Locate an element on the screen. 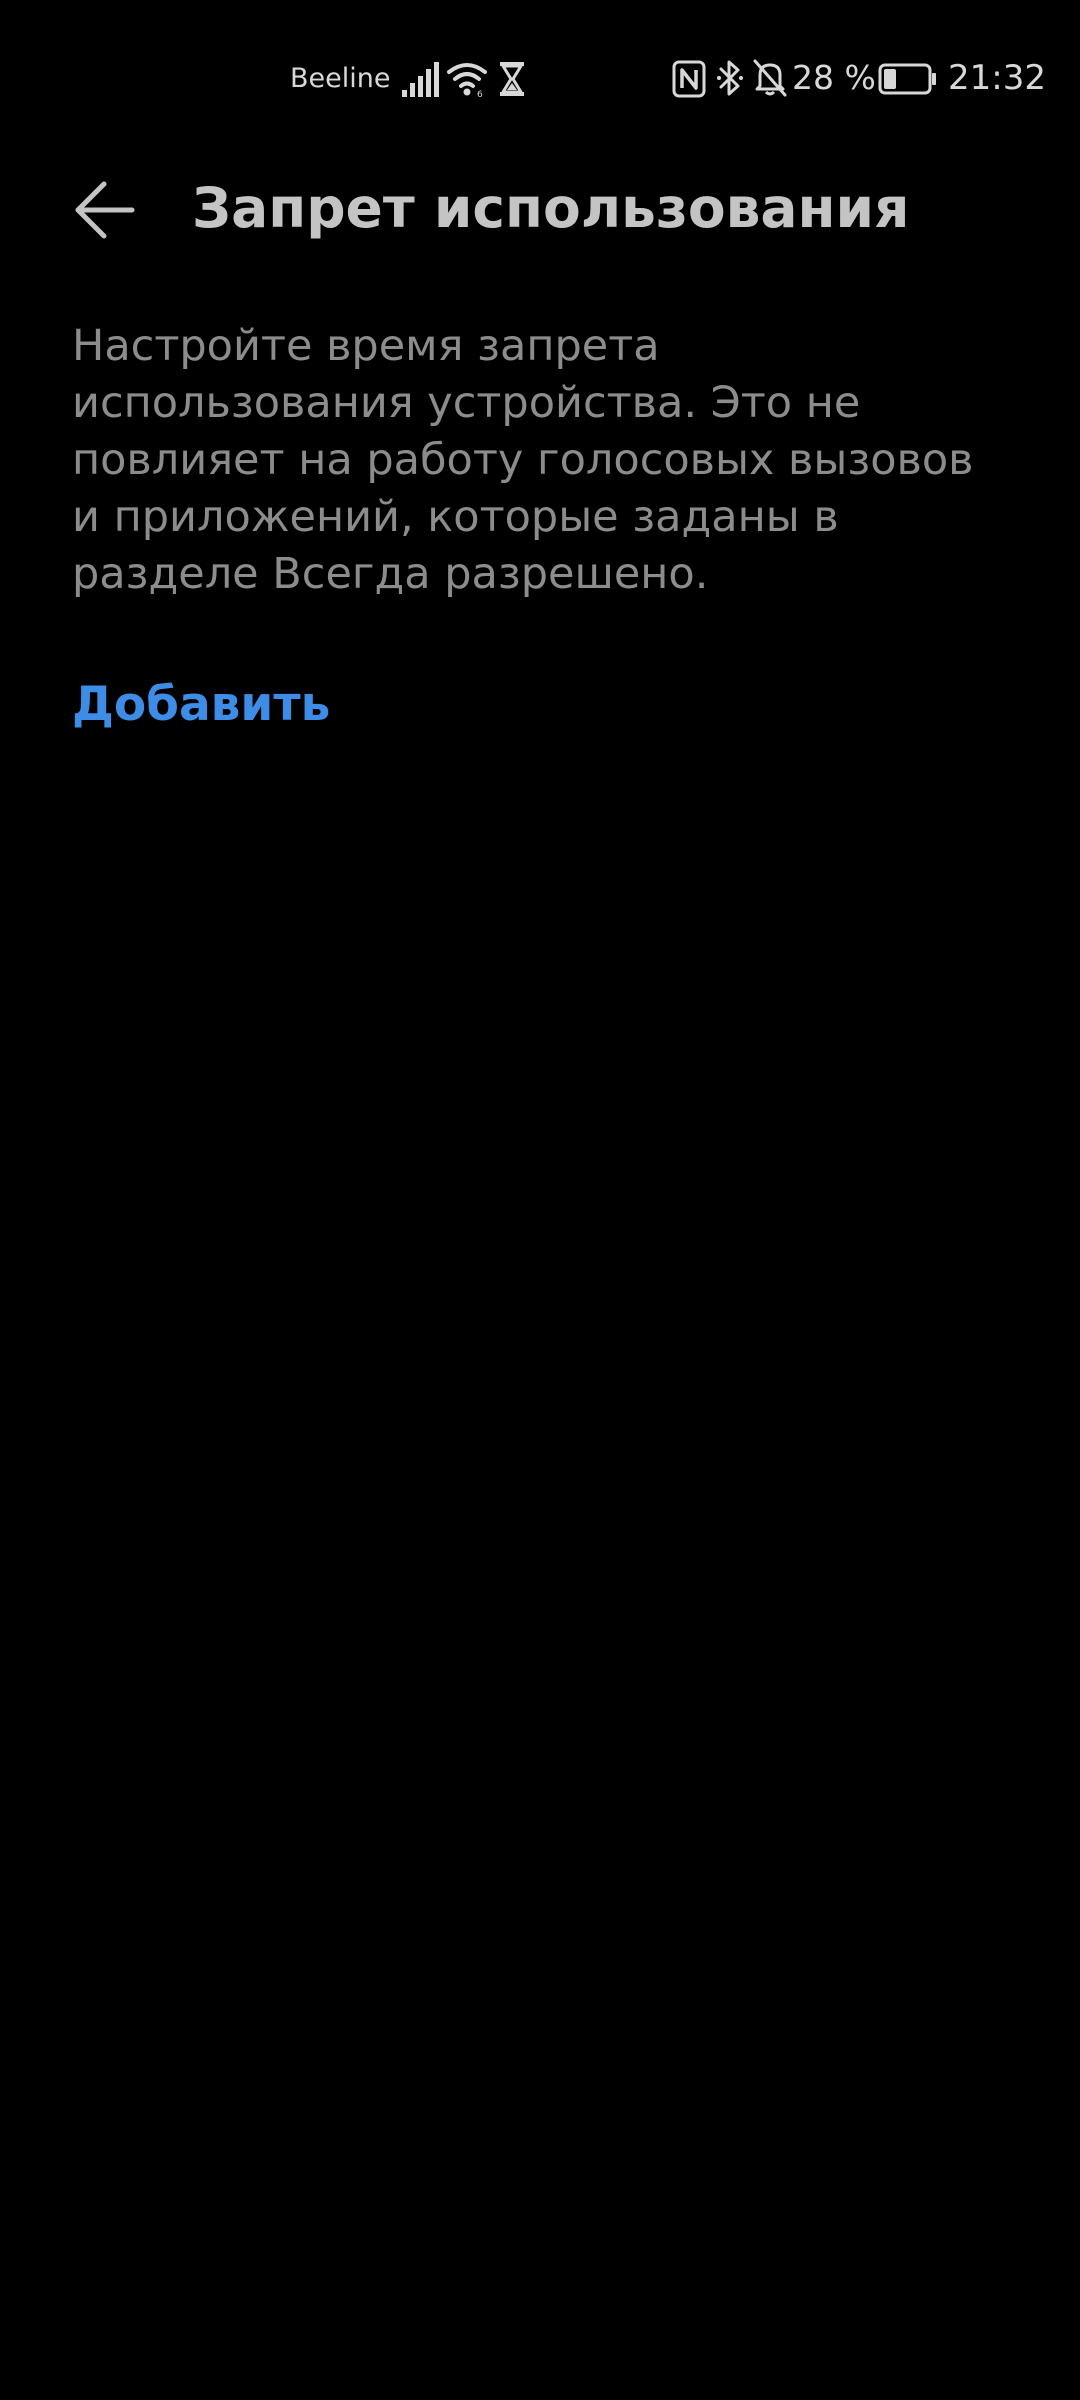 This screenshot has height=2400, width=1080. bluetooth-icon is located at coordinates (730, 78).